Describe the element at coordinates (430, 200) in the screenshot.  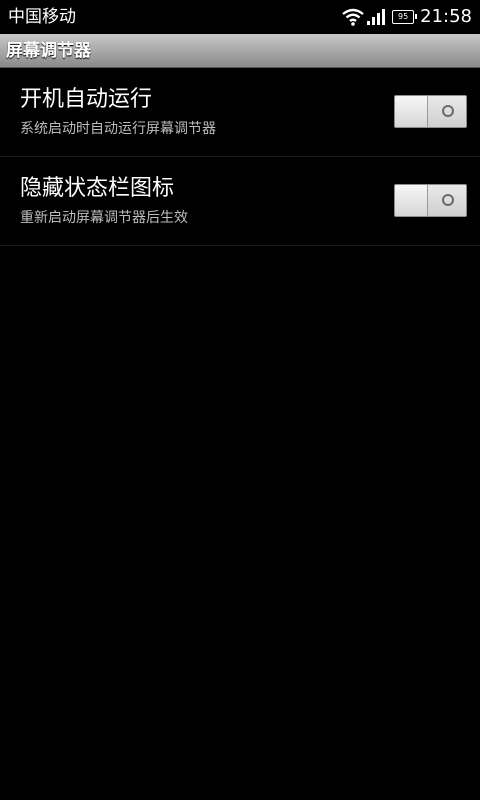
I see `hide-status-icon-toggle` at that location.